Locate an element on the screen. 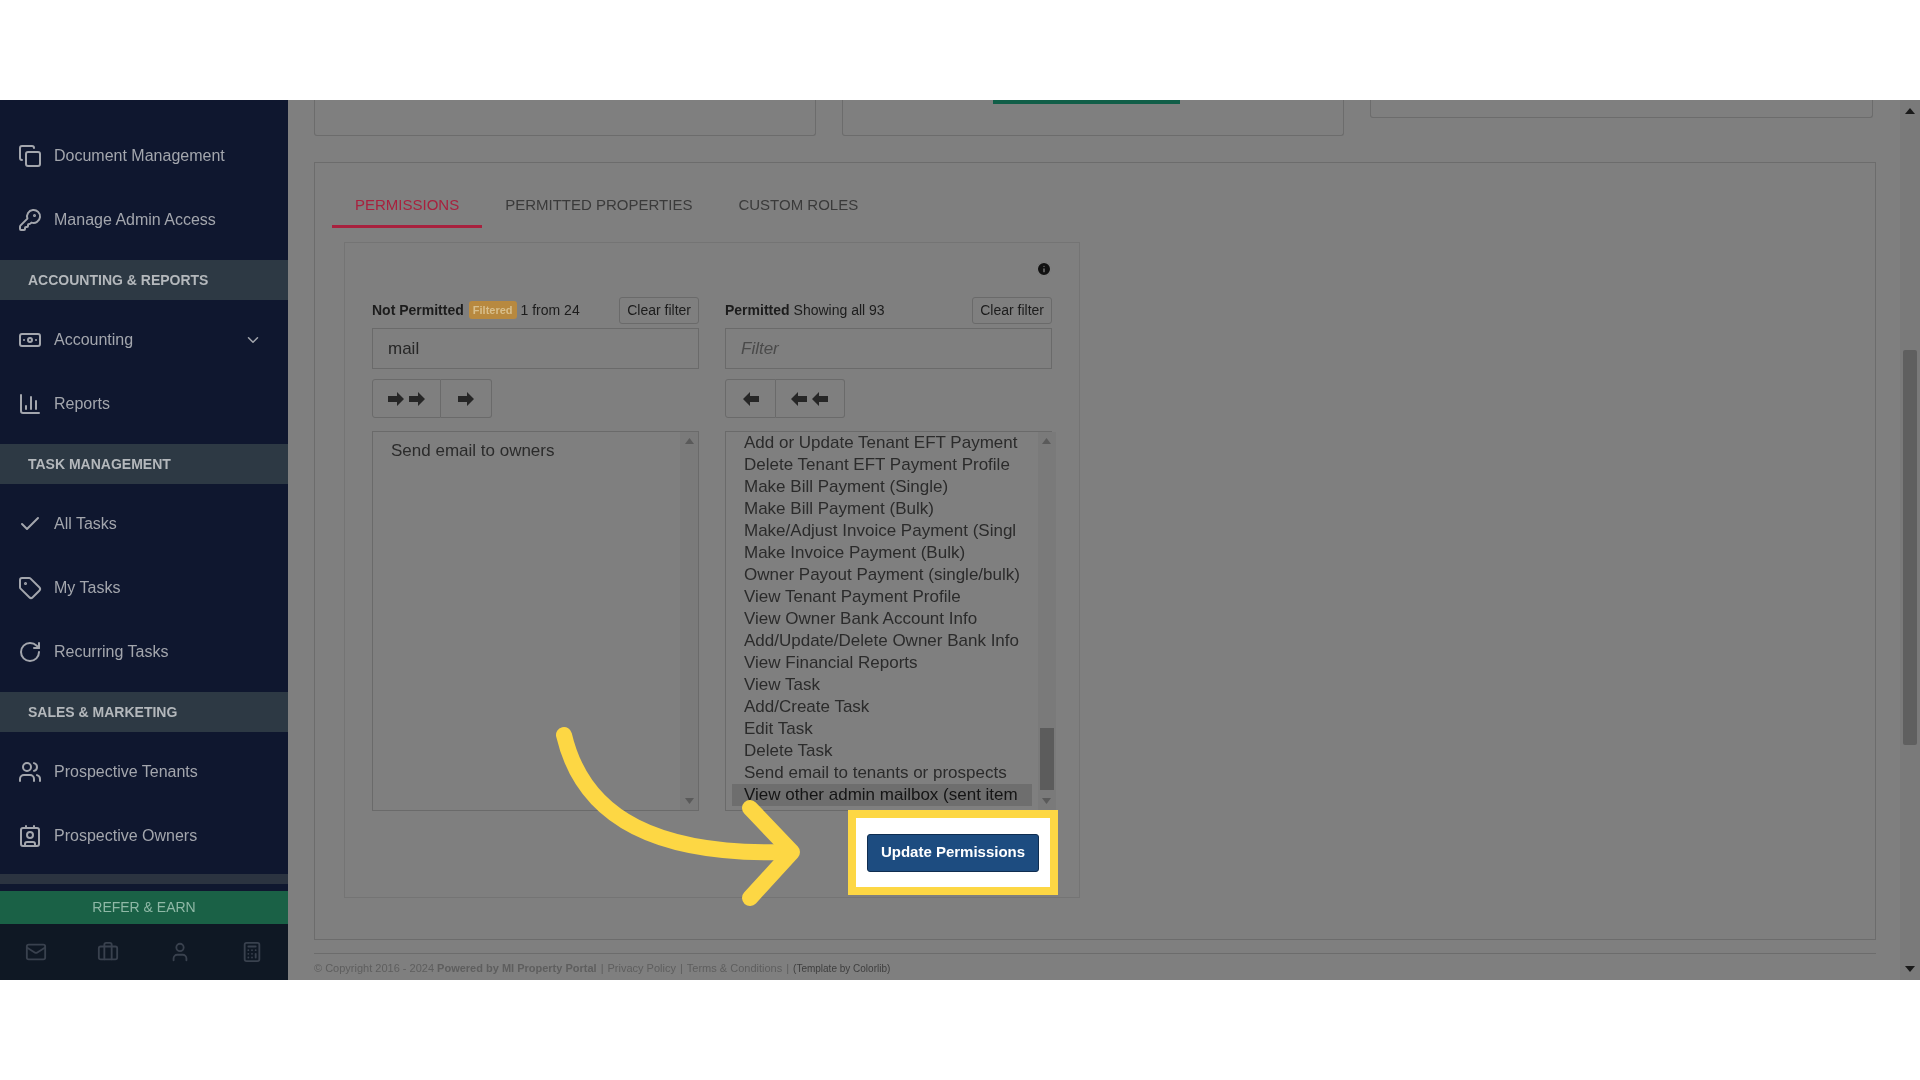 This screenshot has height=1080, width=1920. double-arrow-right-icon is located at coordinates (406, 398).